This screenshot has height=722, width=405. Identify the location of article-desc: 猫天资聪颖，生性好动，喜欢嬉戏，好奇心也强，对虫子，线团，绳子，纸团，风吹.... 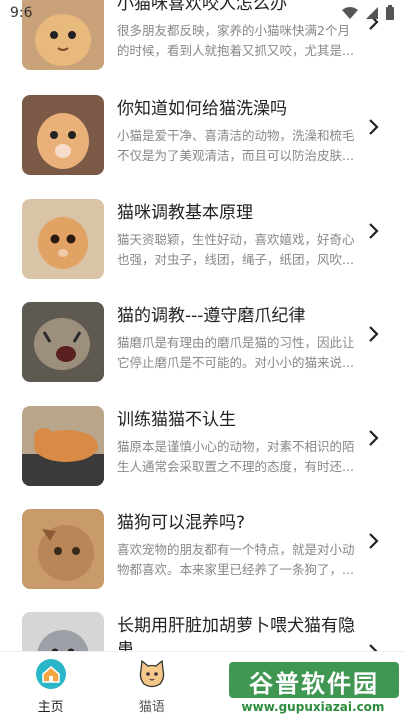
(236, 249).